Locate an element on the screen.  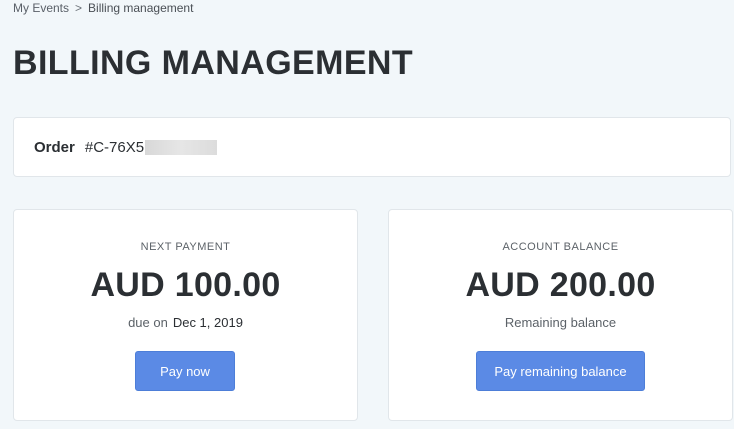
pay-now-button: Pay now is located at coordinates (185, 371).